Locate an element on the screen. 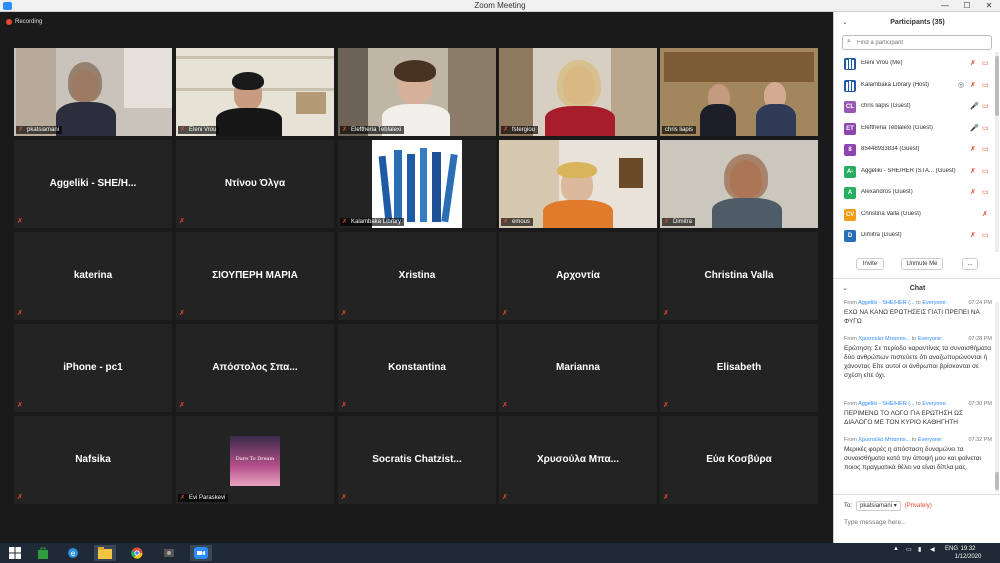  volume-icon: ◀ is located at coordinates (932, 549).